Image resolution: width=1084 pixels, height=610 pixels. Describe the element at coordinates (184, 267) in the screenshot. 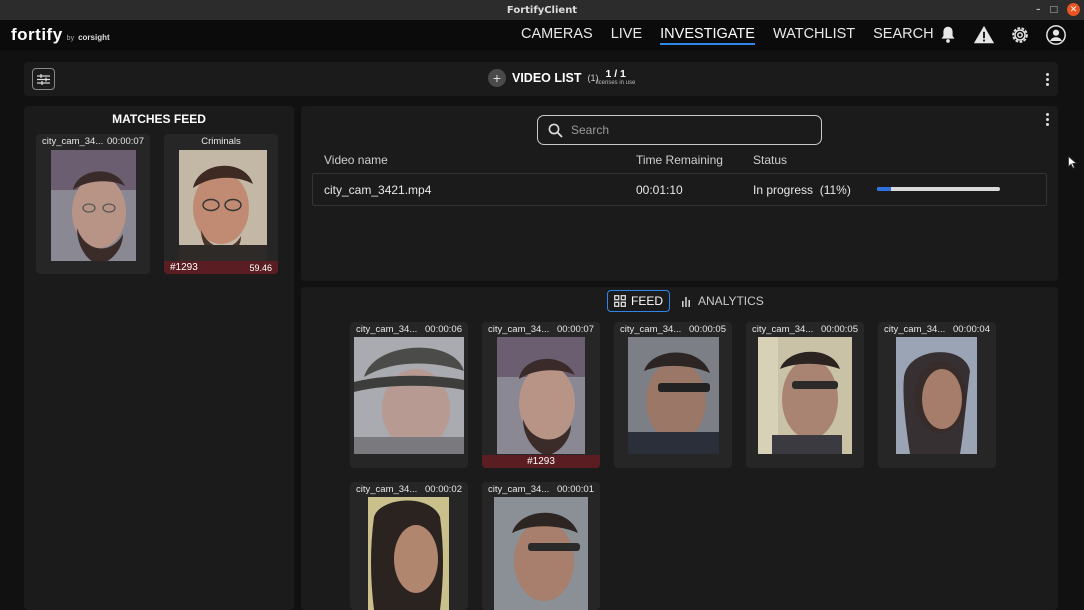

I see `match-id: #1293` at that location.